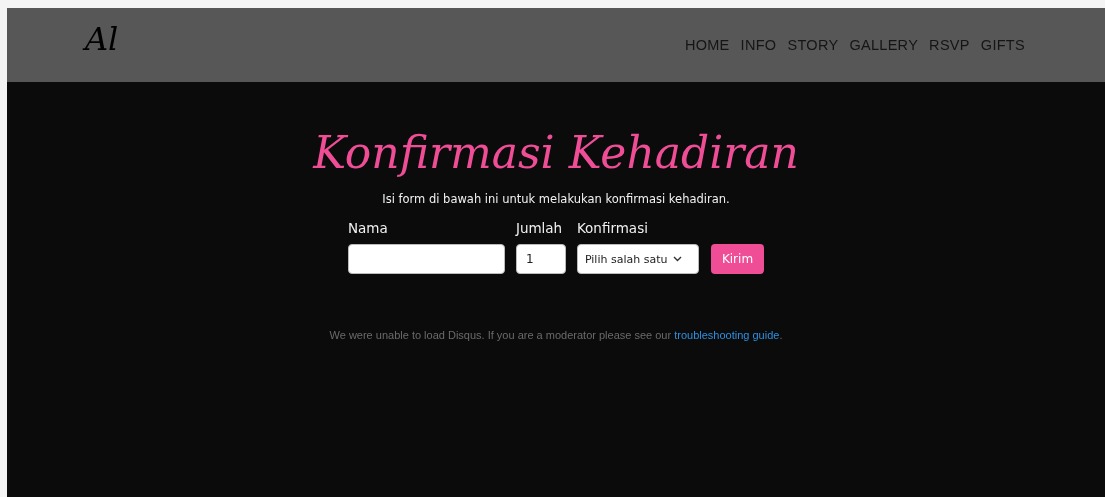 This screenshot has width=1105, height=497. Describe the element at coordinates (737, 259) in the screenshot. I see `submit-button: Kirim` at that location.